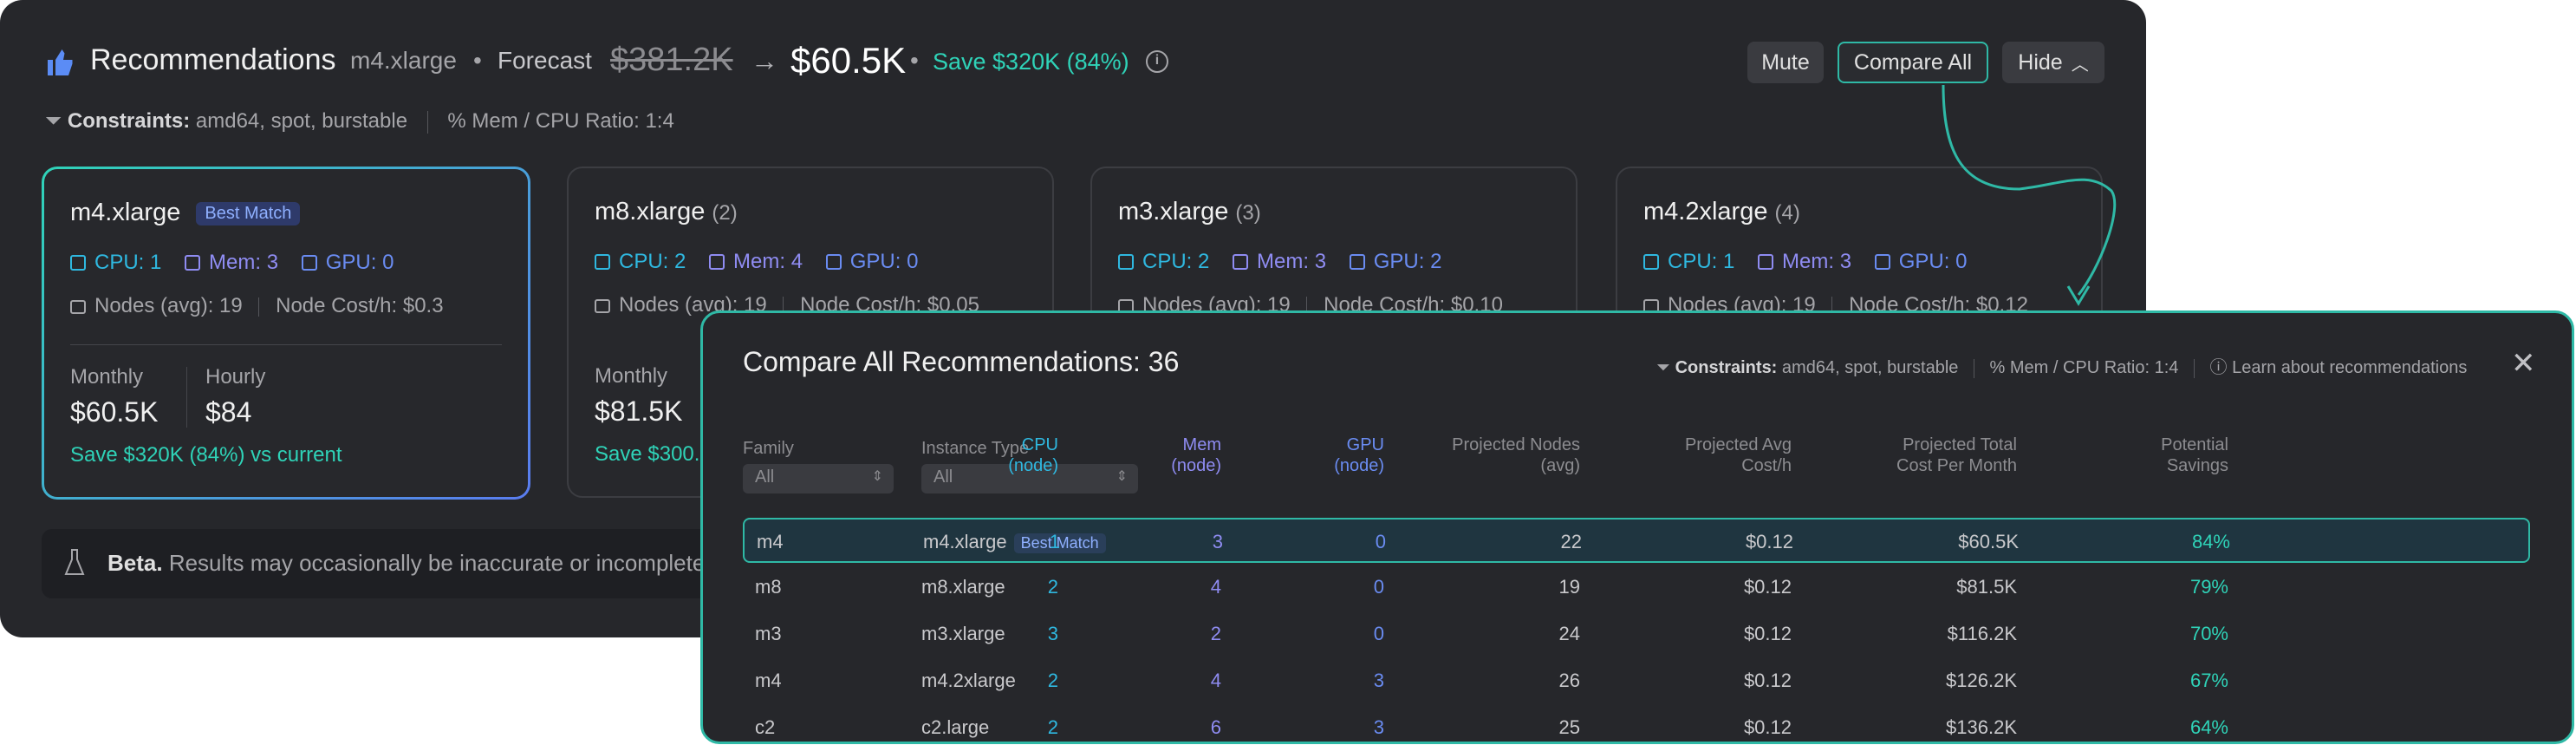 This screenshot has width=2576, height=745. What do you see at coordinates (1726, 367) in the screenshot?
I see `constraints-label: Constraints:` at bounding box center [1726, 367].